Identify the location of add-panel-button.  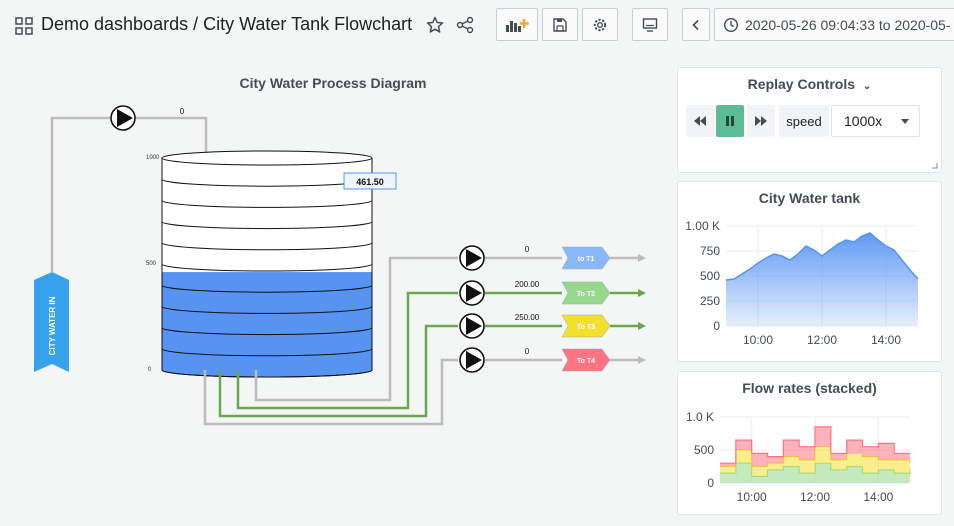
(517, 24).